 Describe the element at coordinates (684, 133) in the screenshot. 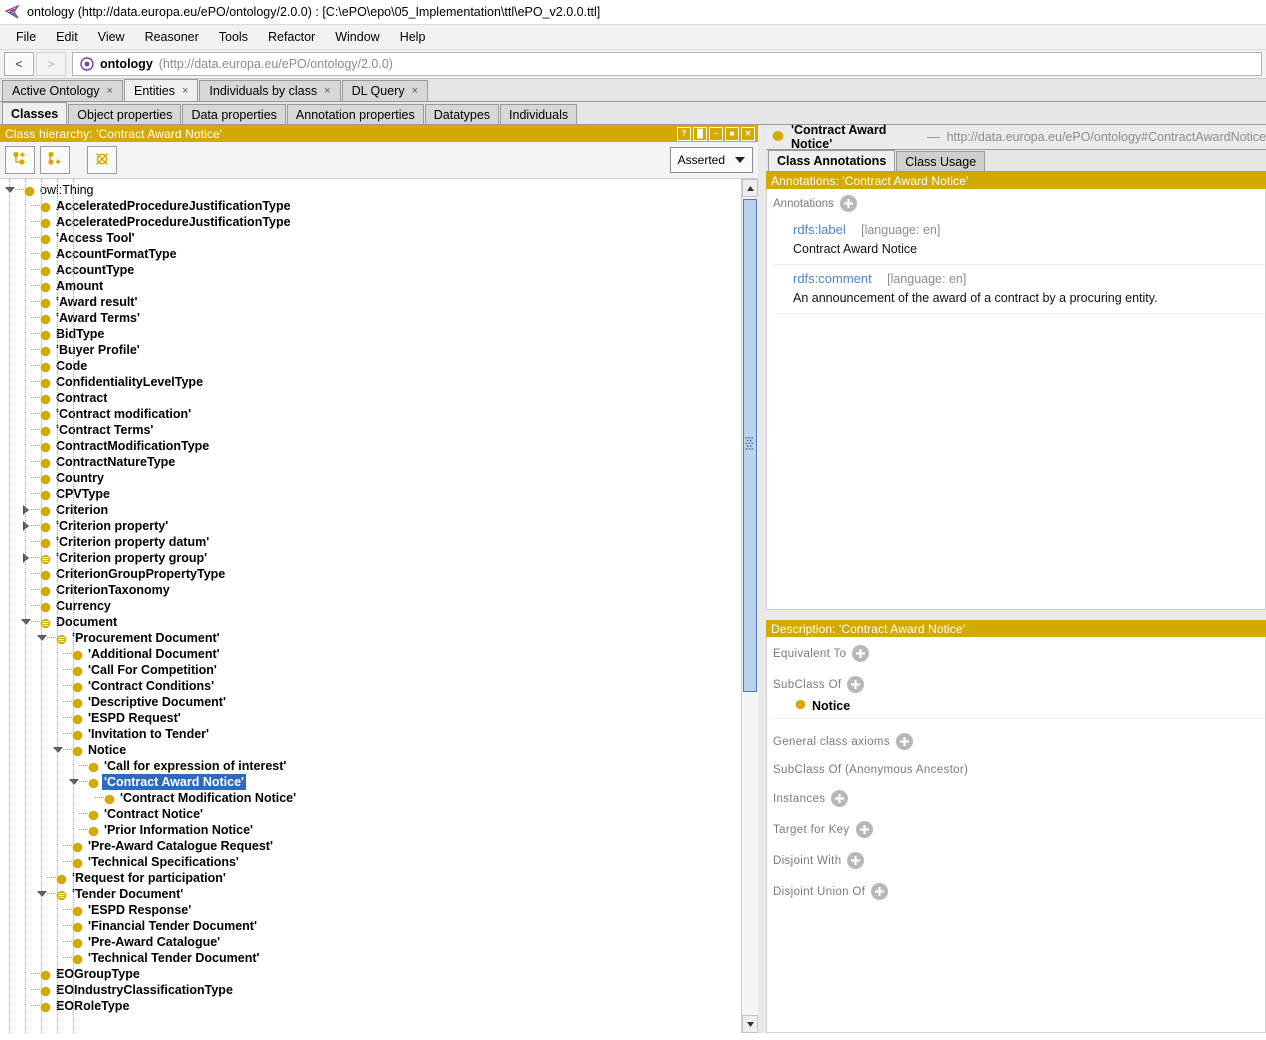

I see `help-button: ?` at that location.